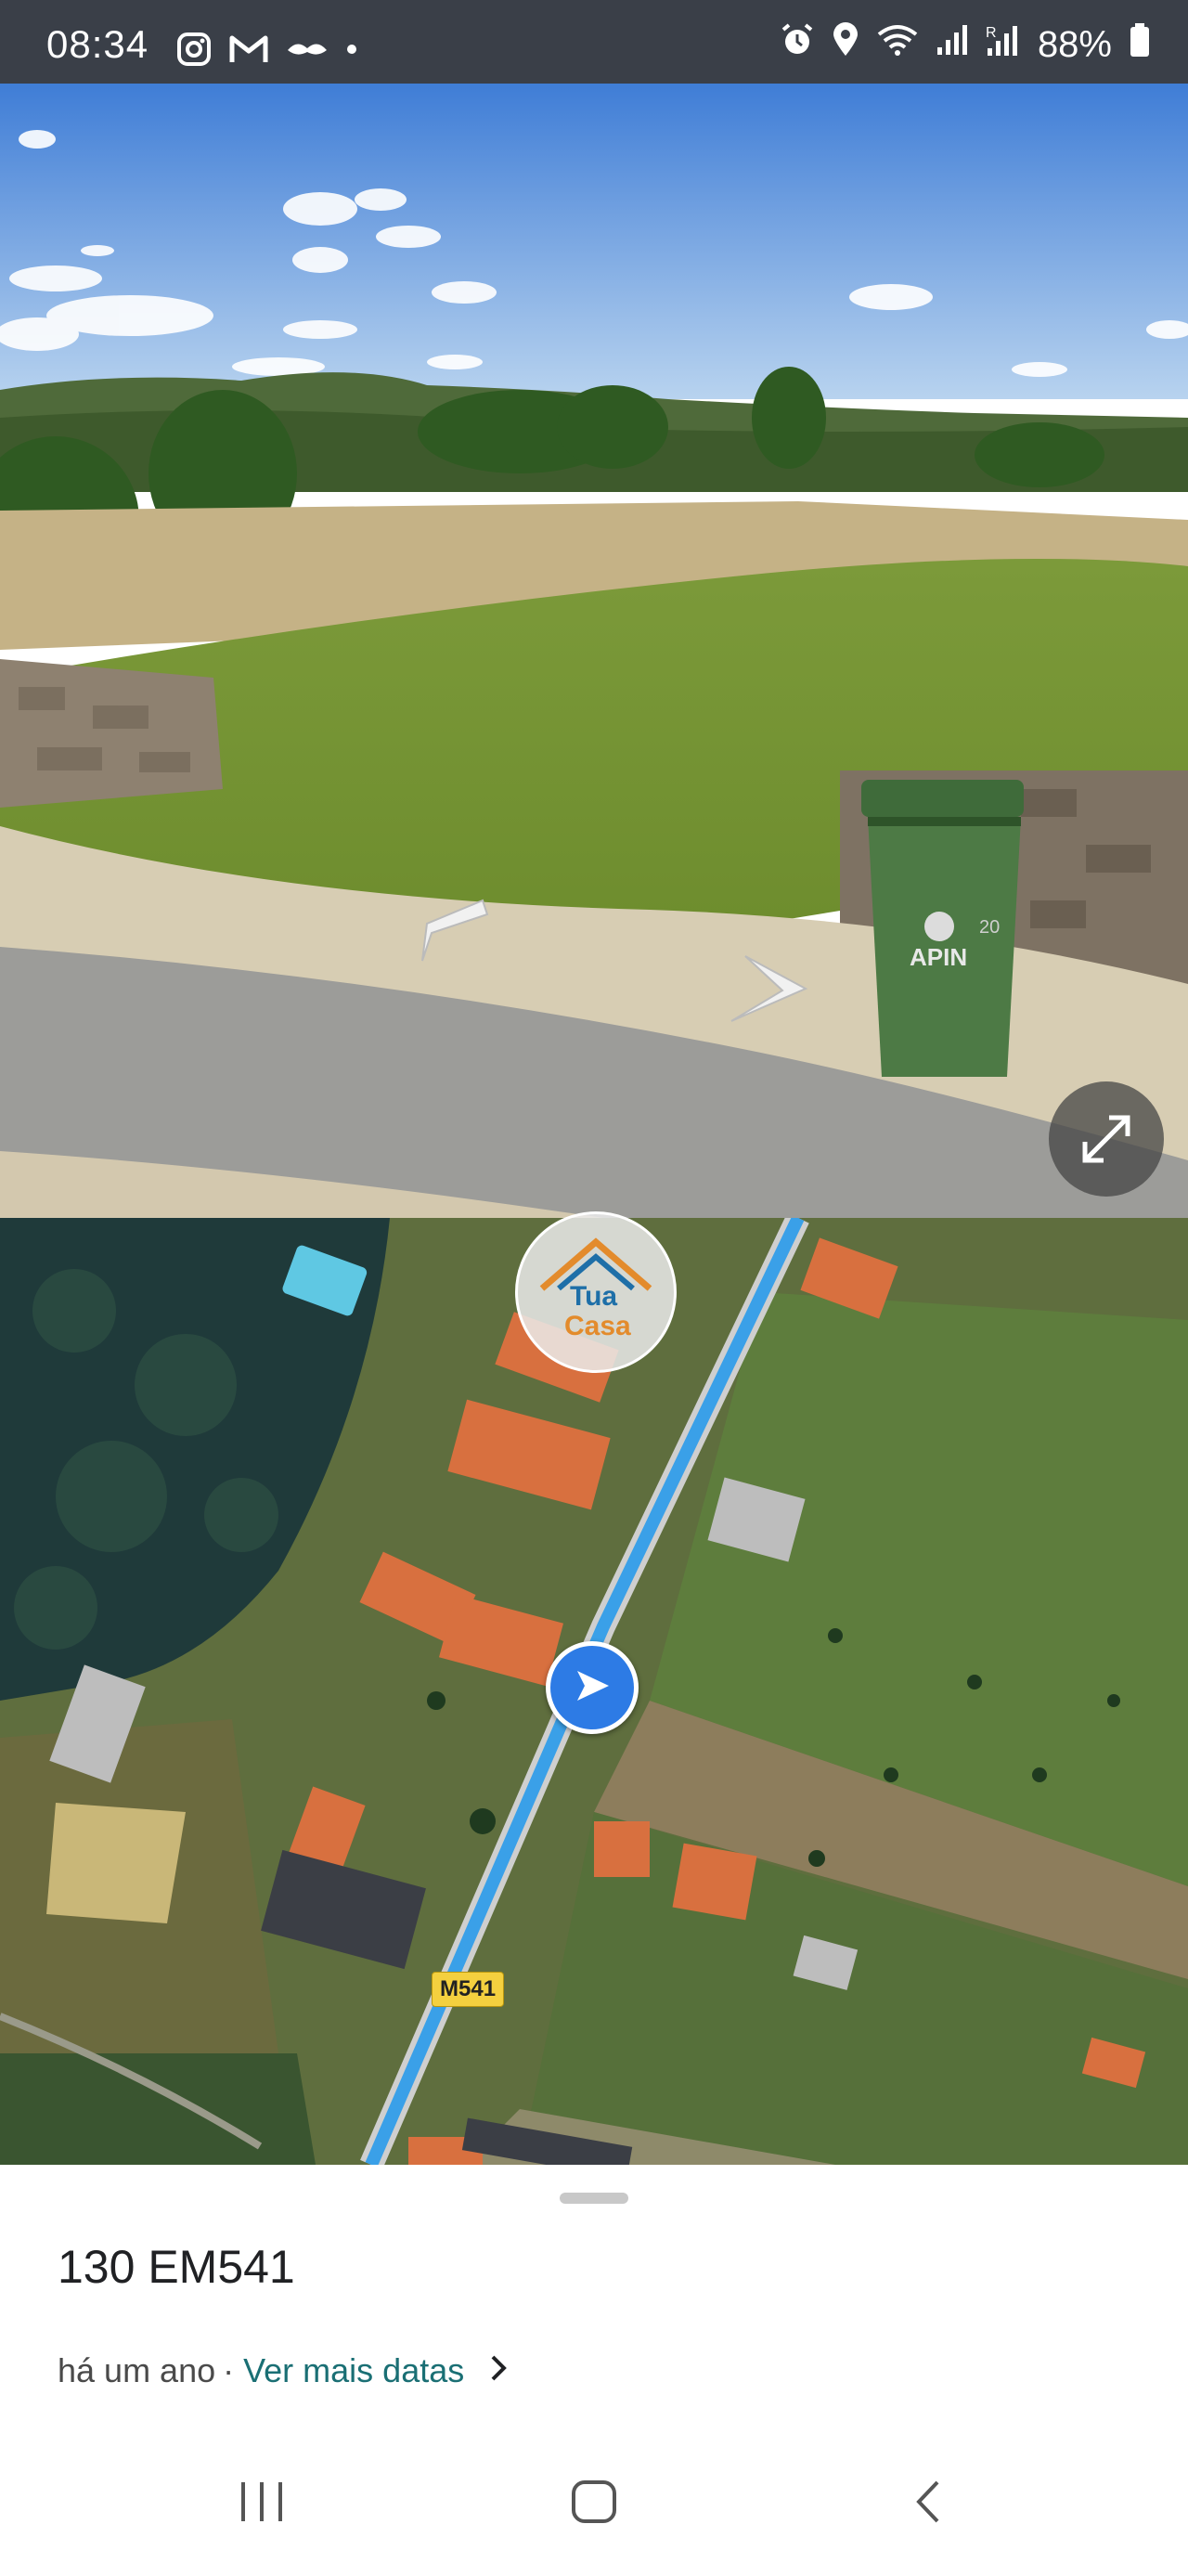 The height and width of the screenshot is (2576, 1188). What do you see at coordinates (448, 930) in the screenshot?
I see `nav-arrow-left` at bounding box center [448, 930].